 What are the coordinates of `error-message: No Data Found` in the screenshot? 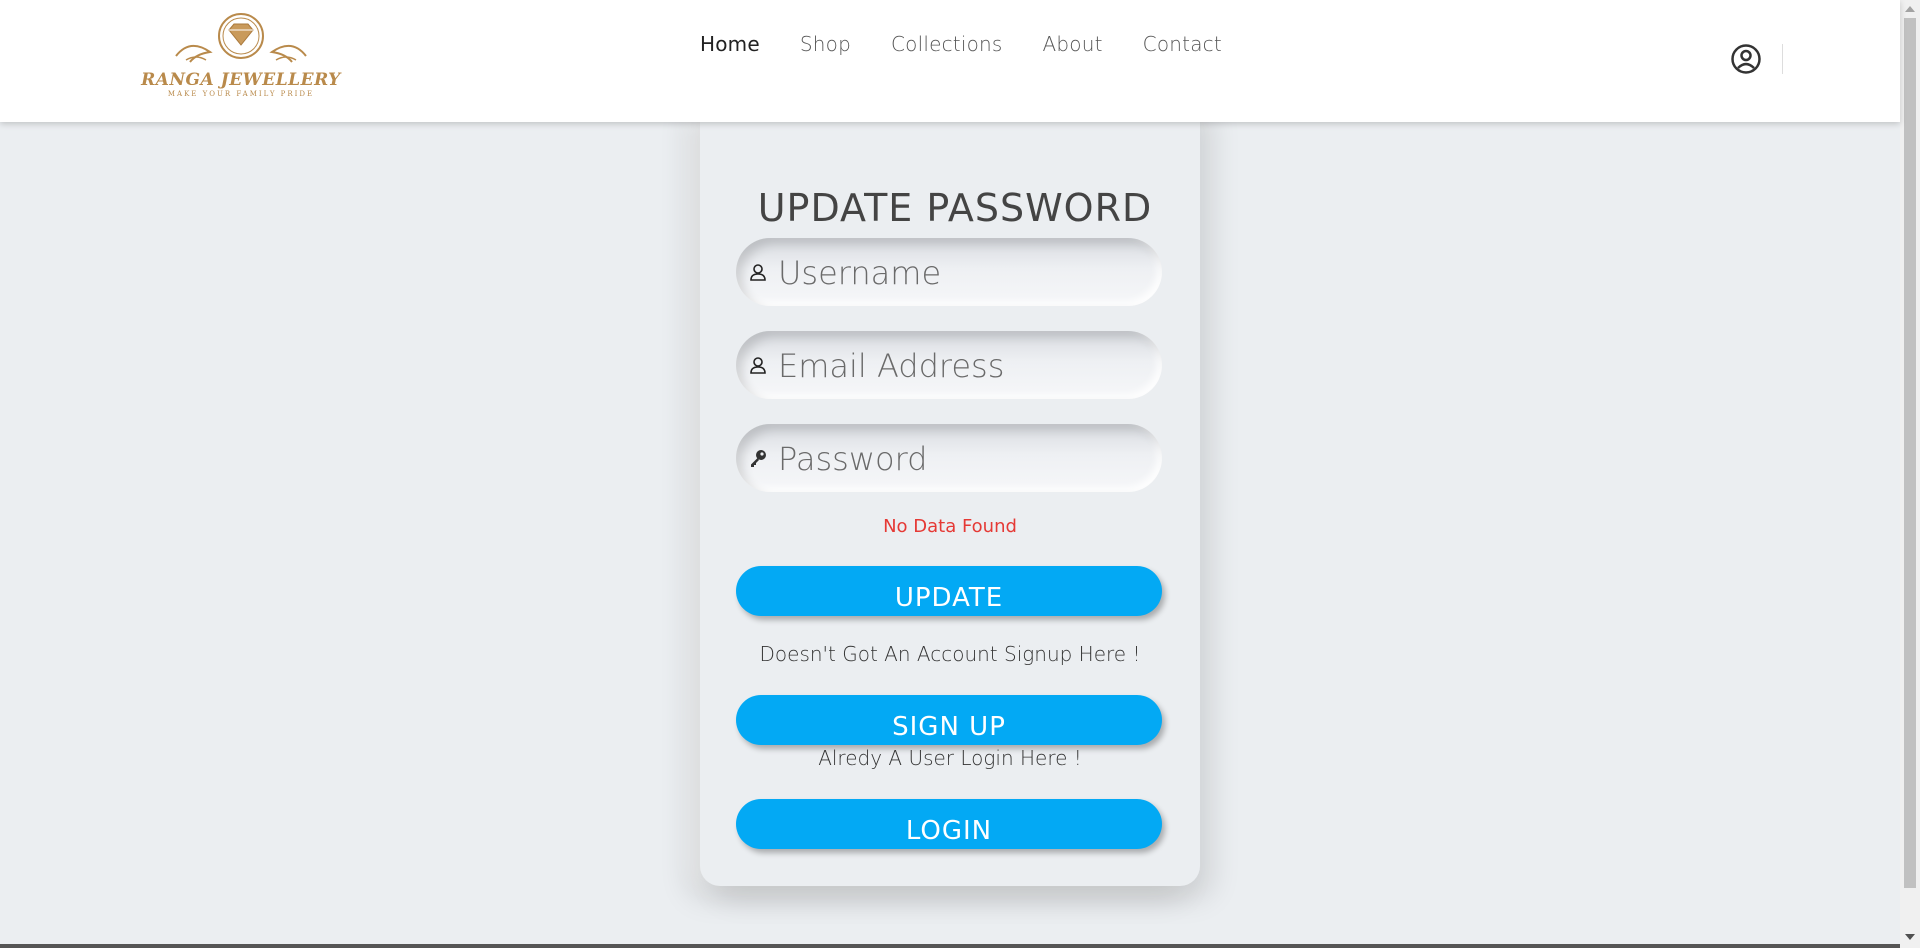 It's located at (950, 526).